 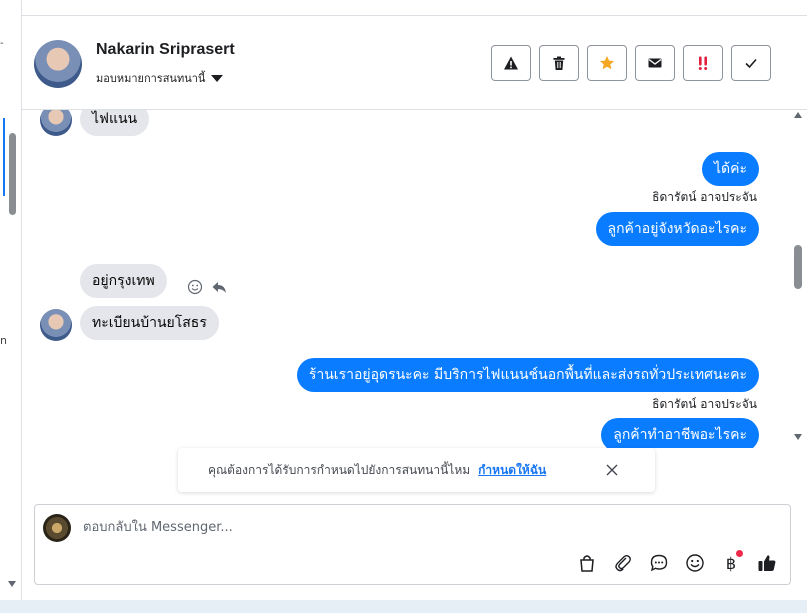 What do you see at coordinates (3, 340) in the screenshot?
I see `left-fragment-mid: n` at bounding box center [3, 340].